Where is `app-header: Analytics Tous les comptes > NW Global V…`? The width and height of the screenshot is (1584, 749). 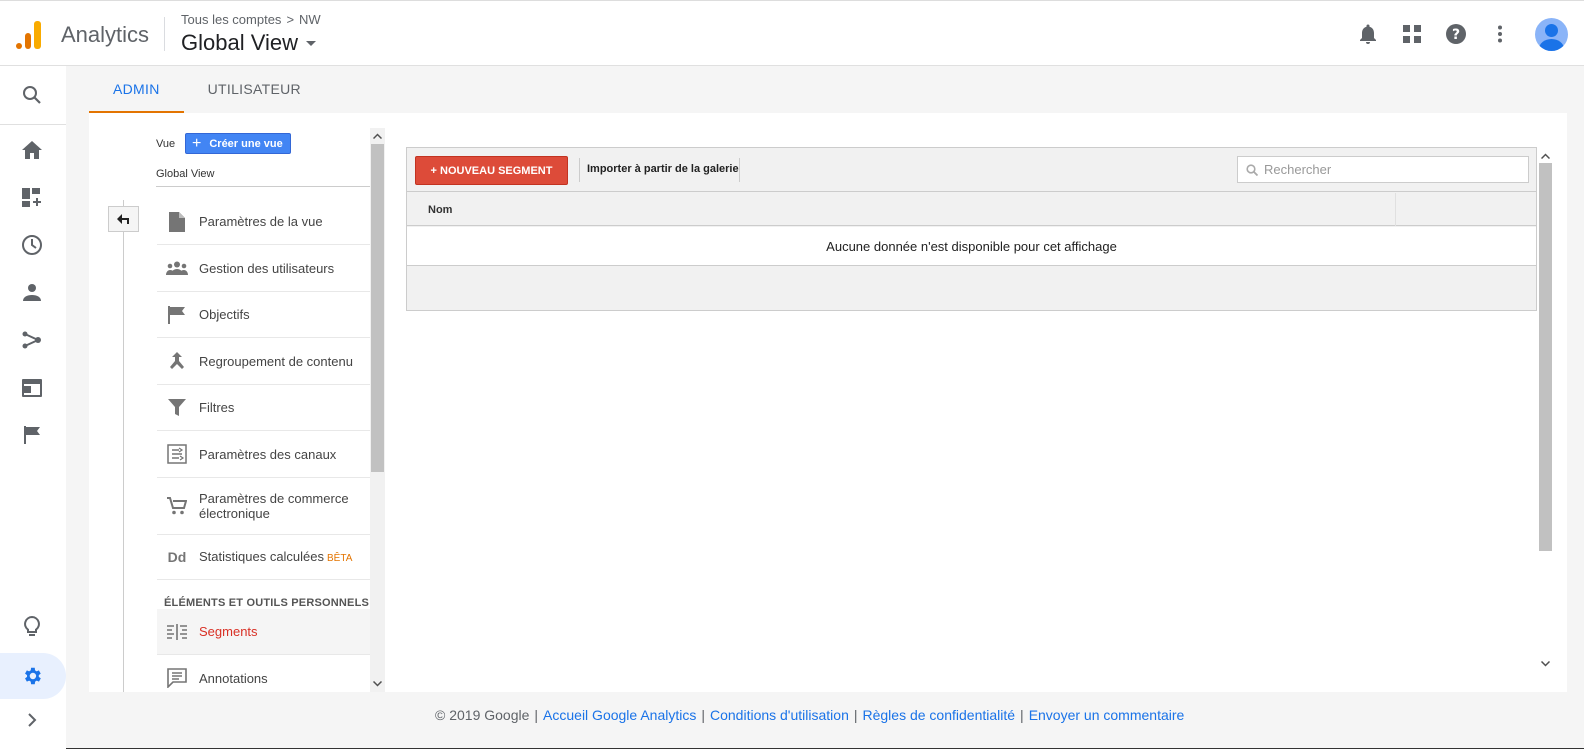 app-header: Analytics Tous les comptes > NW Global V… is located at coordinates (792, 33).